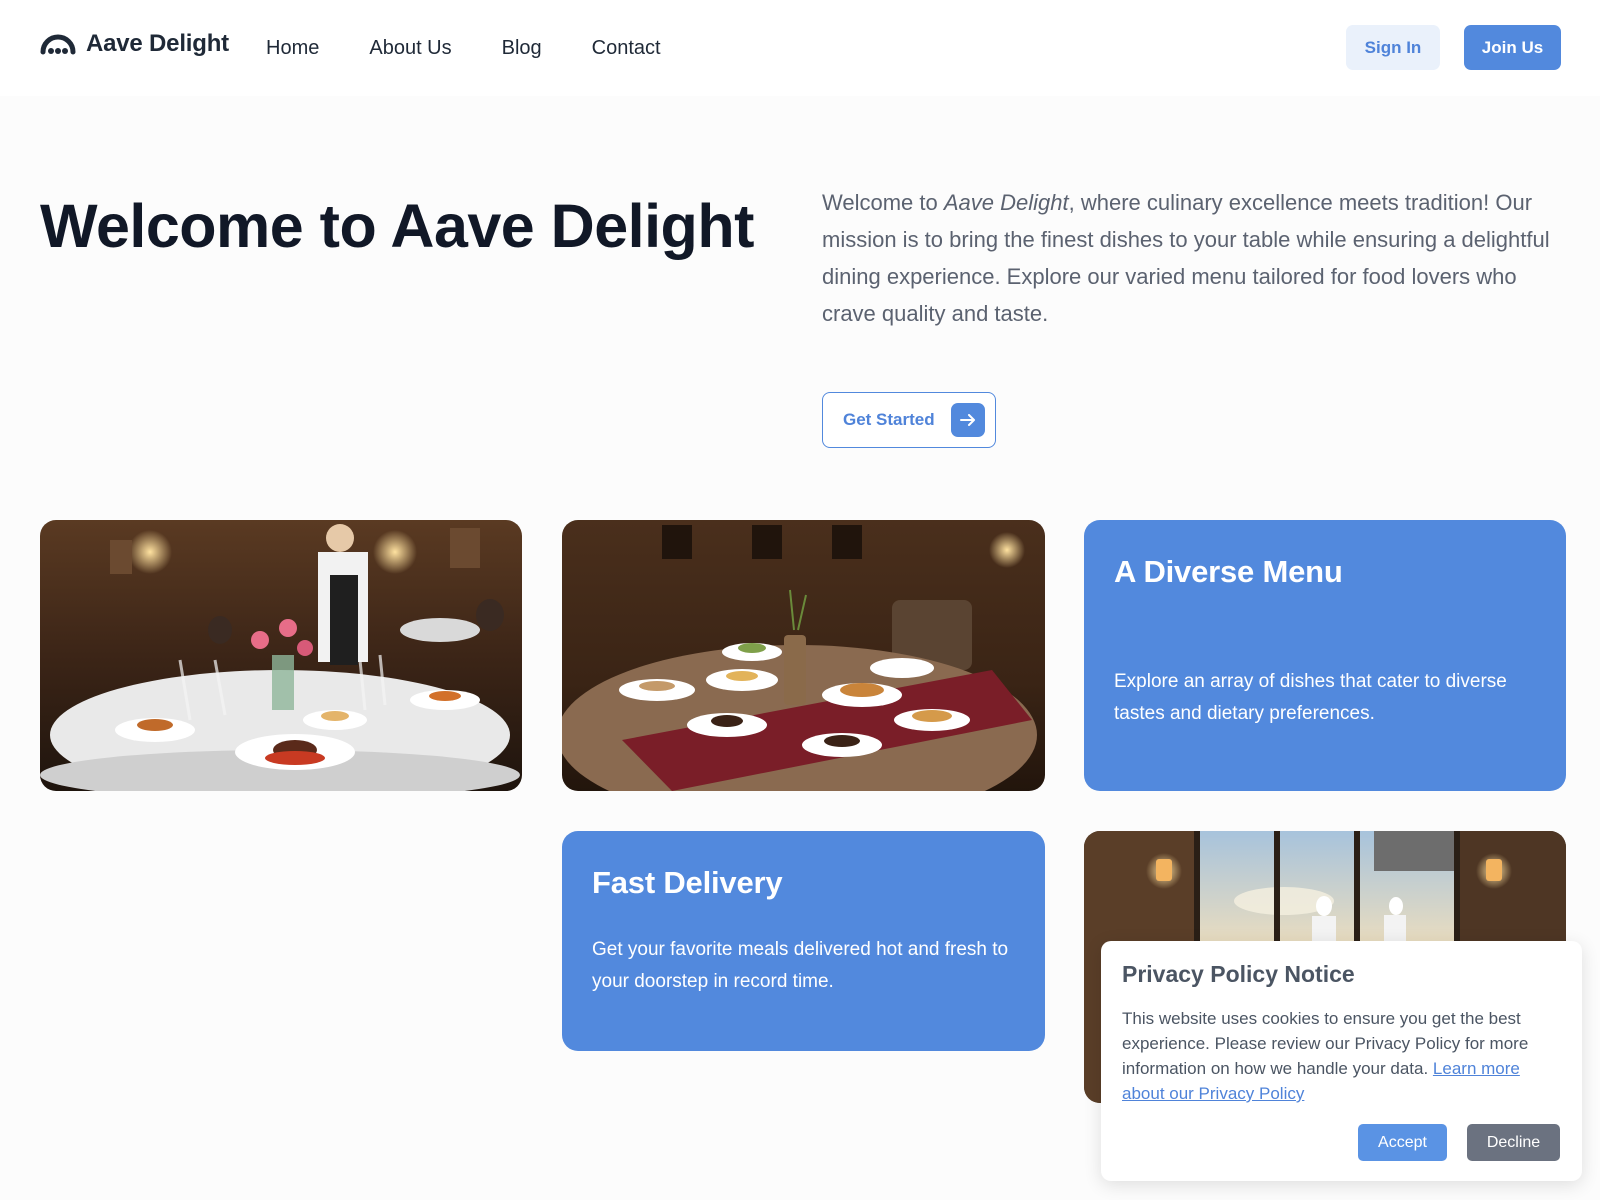  What do you see at coordinates (1238, 974) in the screenshot?
I see `privacy-title: Privacy Policy Notice` at bounding box center [1238, 974].